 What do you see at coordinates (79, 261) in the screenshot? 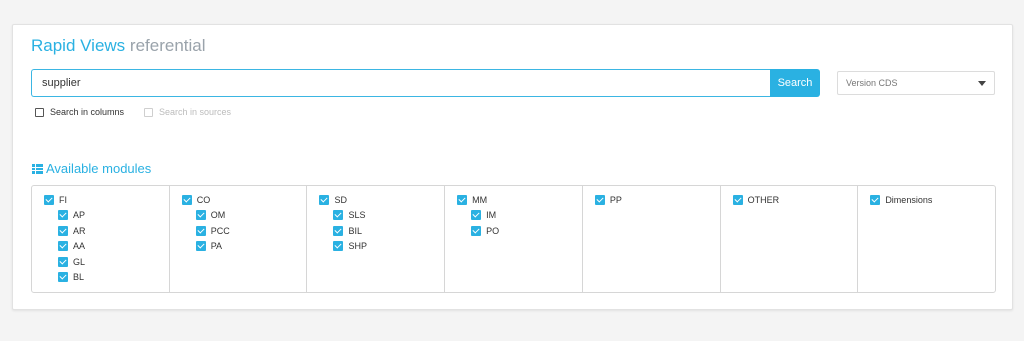
I see `submodule-gl-label: GL` at bounding box center [79, 261].